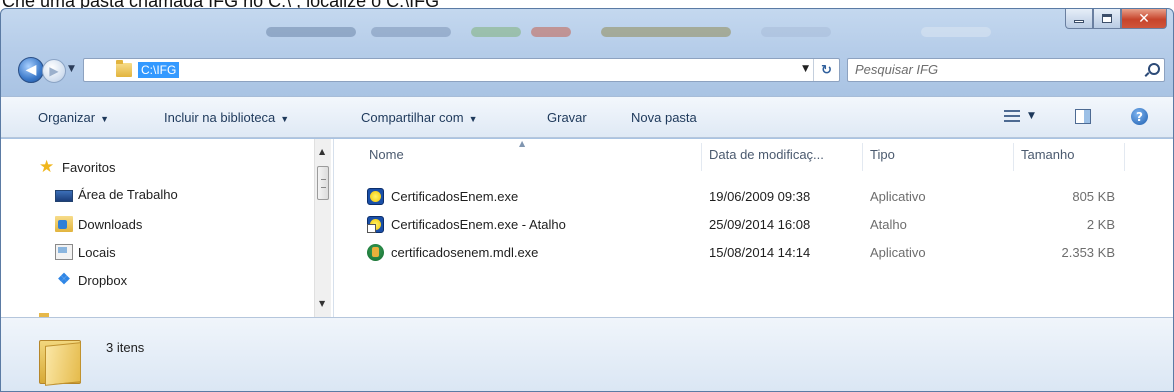 This screenshot has height=392, width=1174. Describe the element at coordinates (465, 252) in the screenshot. I see `file-name: certificadosenem.mdl.exe` at that location.